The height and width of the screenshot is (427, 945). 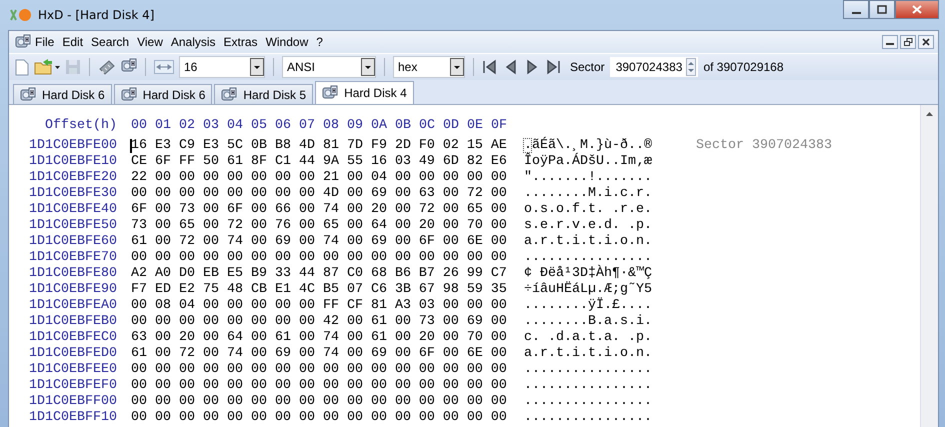 I want to click on column-header: 01, so click(x=163, y=126).